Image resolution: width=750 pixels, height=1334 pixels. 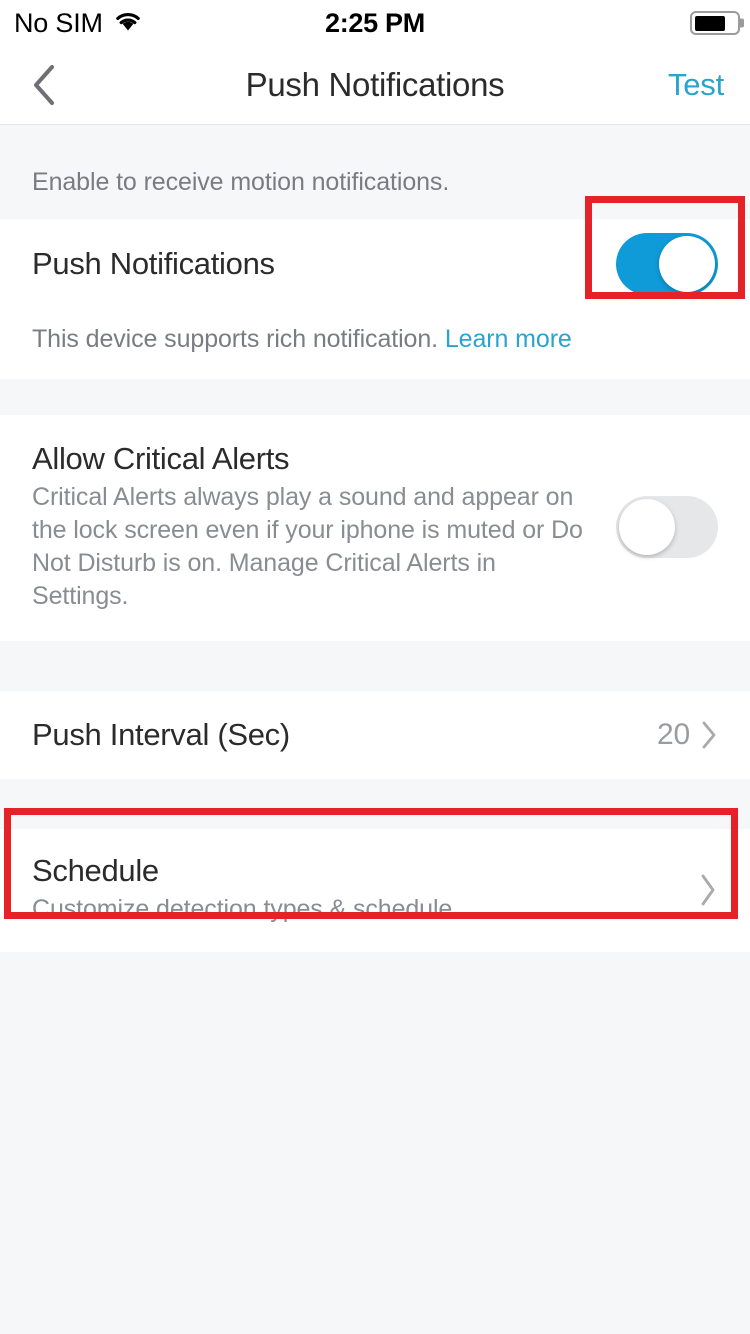 What do you see at coordinates (508, 339) in the screenshot?
I see `learn-more-link: Learn more` at bounding box center [508, 339].